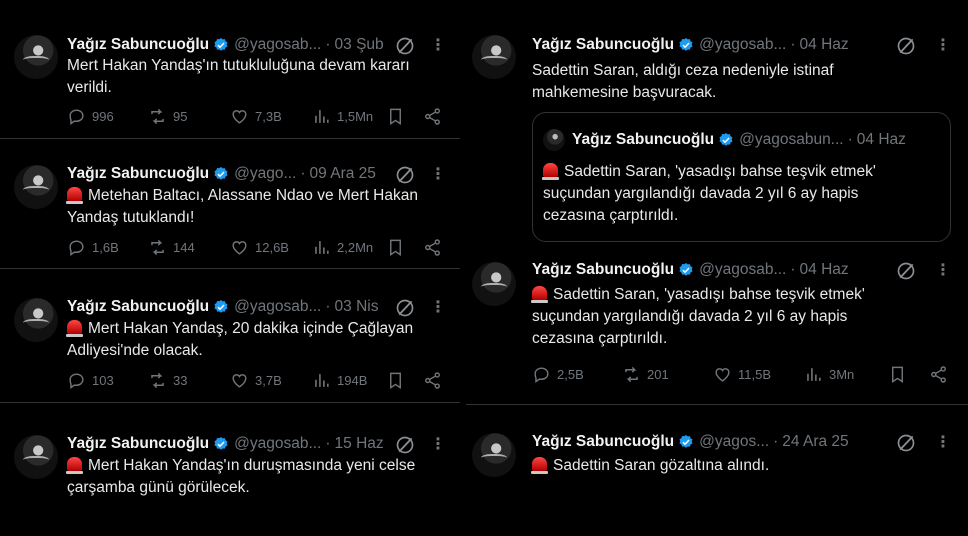 The height and width of the screenshot is (536, 968). What do you see at coordinates (742, 374) in the screenshot?
I see `like-button: 11,5B` at bounding box center [742, 374].